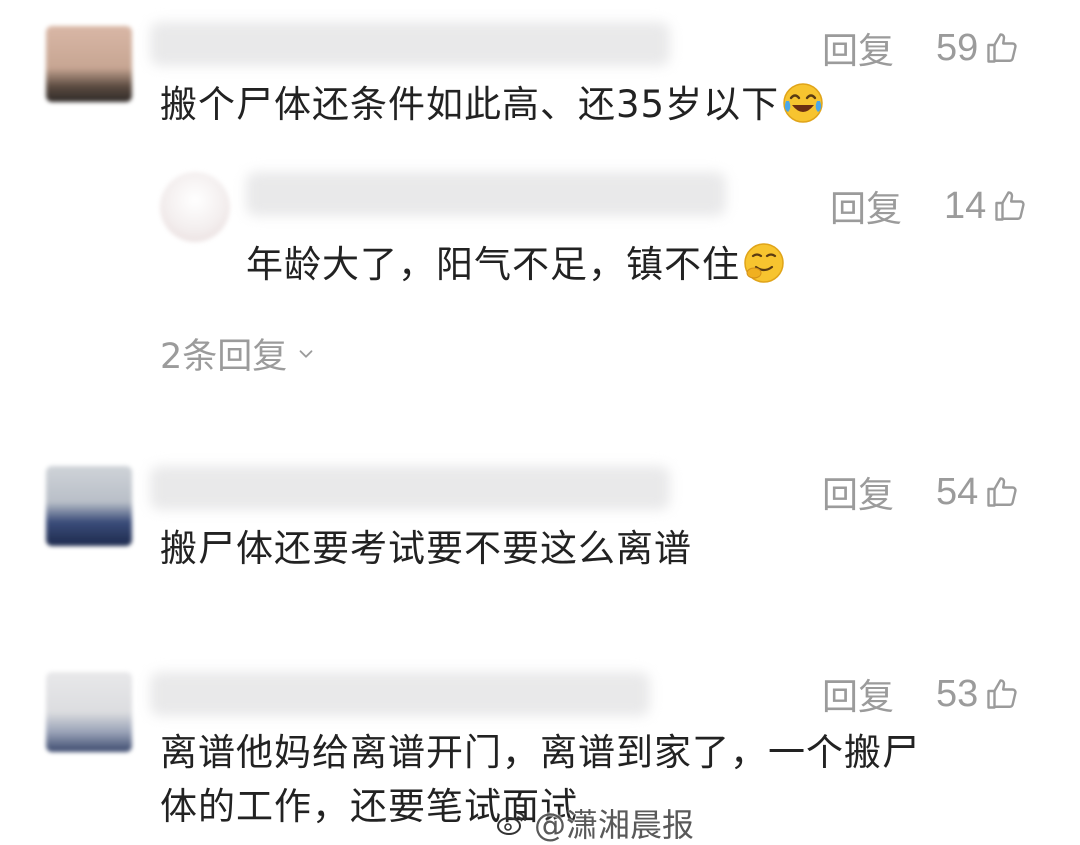  Describe the element at coordinates (803, 103) in the screenshot. I see `laughing-crying-emoji` at that location.